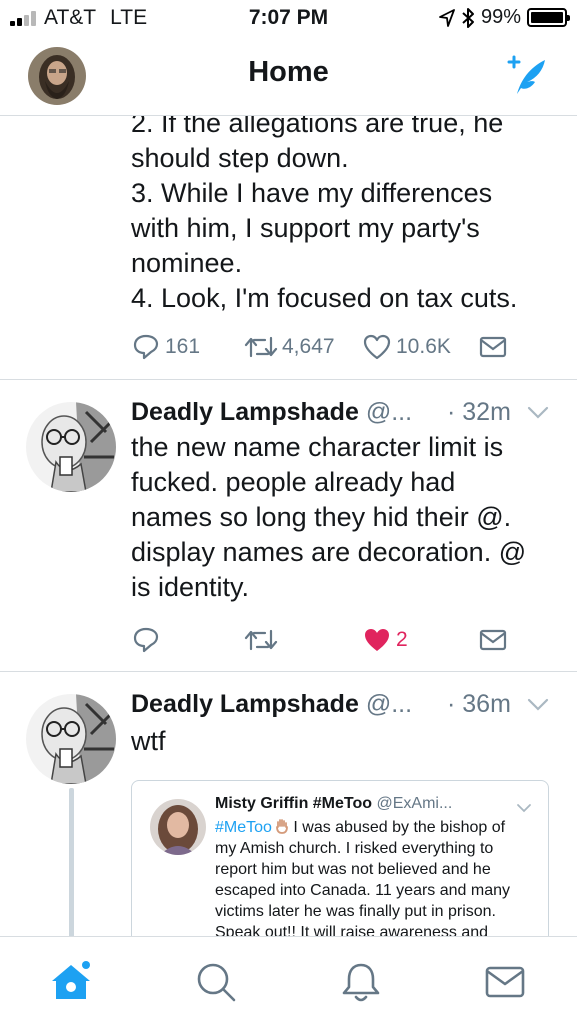 This screenshot has width=577, height=1024. Describe the element at coordinates (317, 447) in the screenshot. I see `tweet-2-line: the new name character limit is` at that location.